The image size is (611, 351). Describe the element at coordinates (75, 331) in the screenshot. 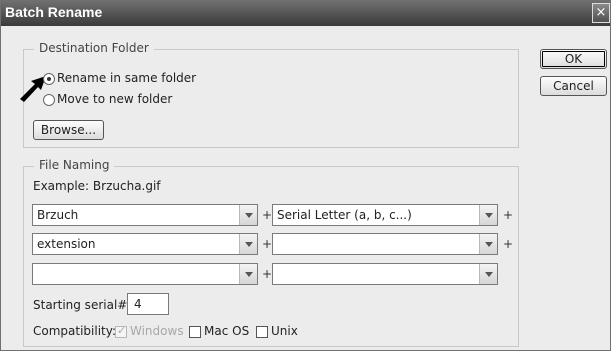

I see `compatibility-label: Compatibility:` at that location.